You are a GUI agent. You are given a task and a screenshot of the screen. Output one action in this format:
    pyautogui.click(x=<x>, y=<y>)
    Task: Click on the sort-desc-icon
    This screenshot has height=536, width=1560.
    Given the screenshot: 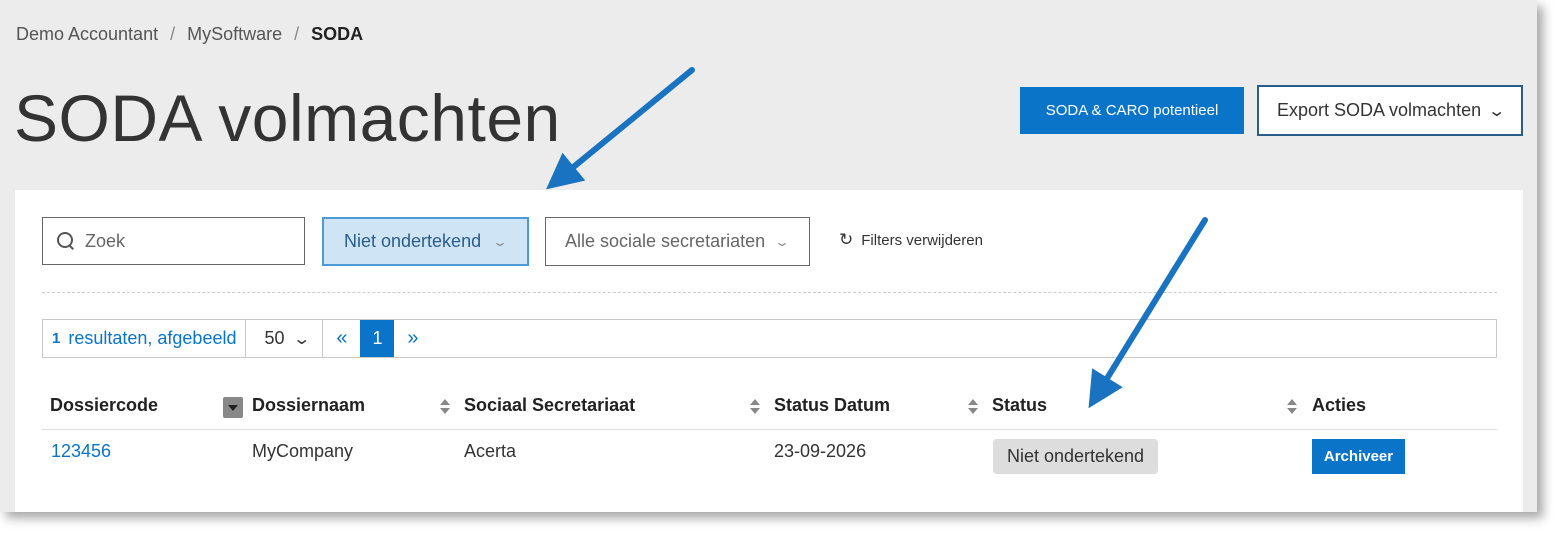 What is the action you would take?
    pyautogui.click(x=233, y=407)
    